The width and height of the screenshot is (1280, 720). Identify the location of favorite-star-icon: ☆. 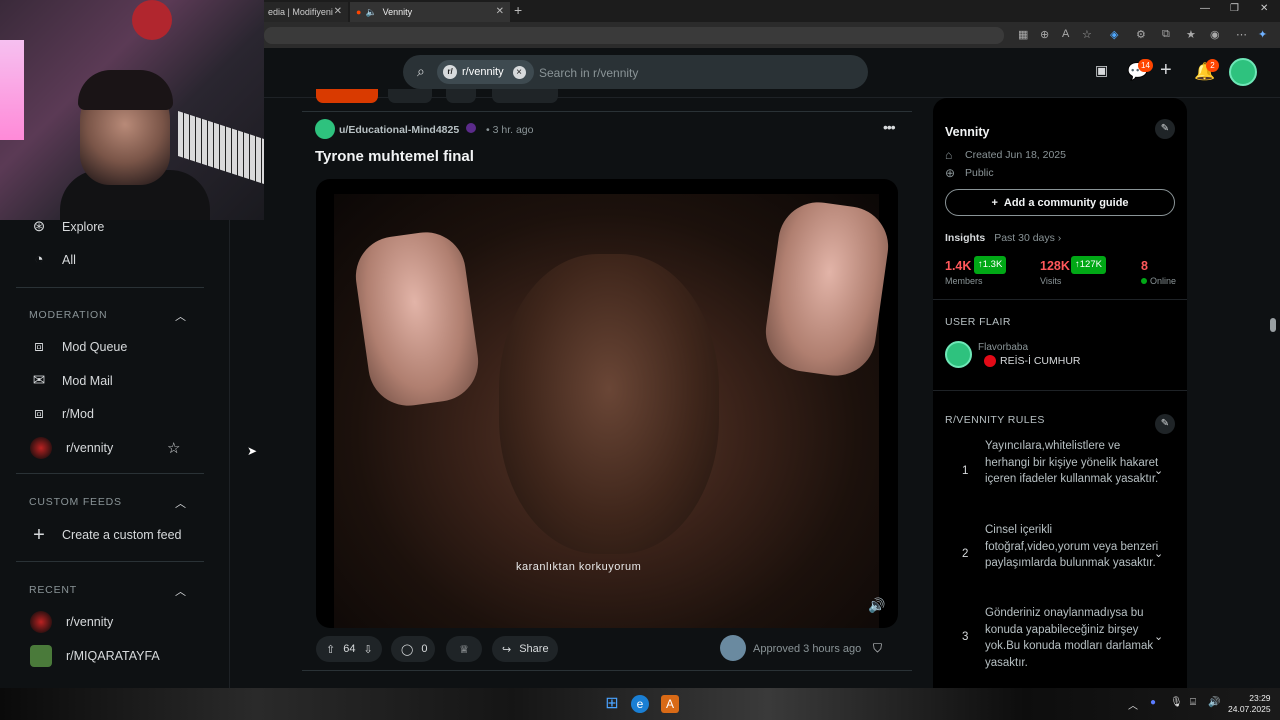
(173, 448).